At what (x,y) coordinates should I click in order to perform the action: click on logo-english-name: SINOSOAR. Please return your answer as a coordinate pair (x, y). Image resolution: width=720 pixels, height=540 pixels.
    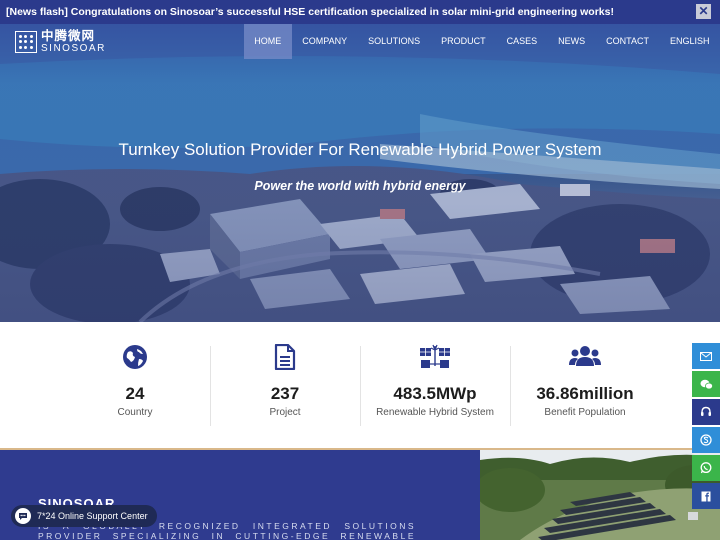
    Looking at the image, I should click on (73, 48).